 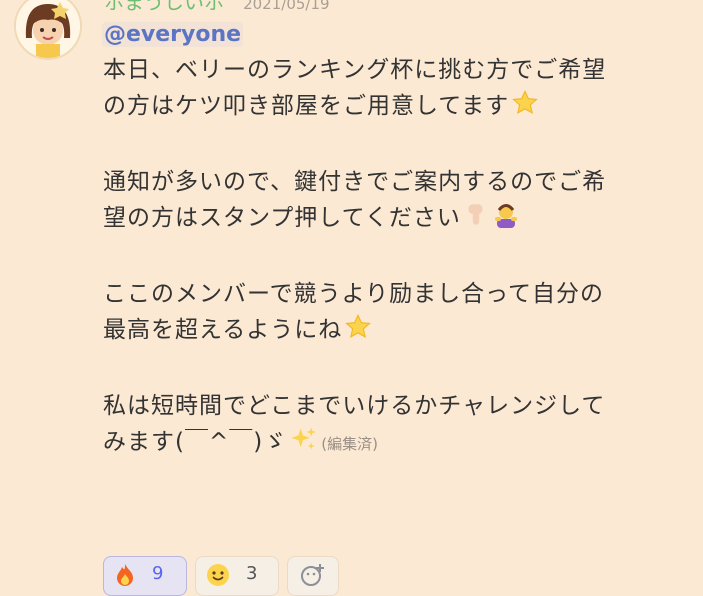 I want to click on avatar, so click(x=48, y=30).